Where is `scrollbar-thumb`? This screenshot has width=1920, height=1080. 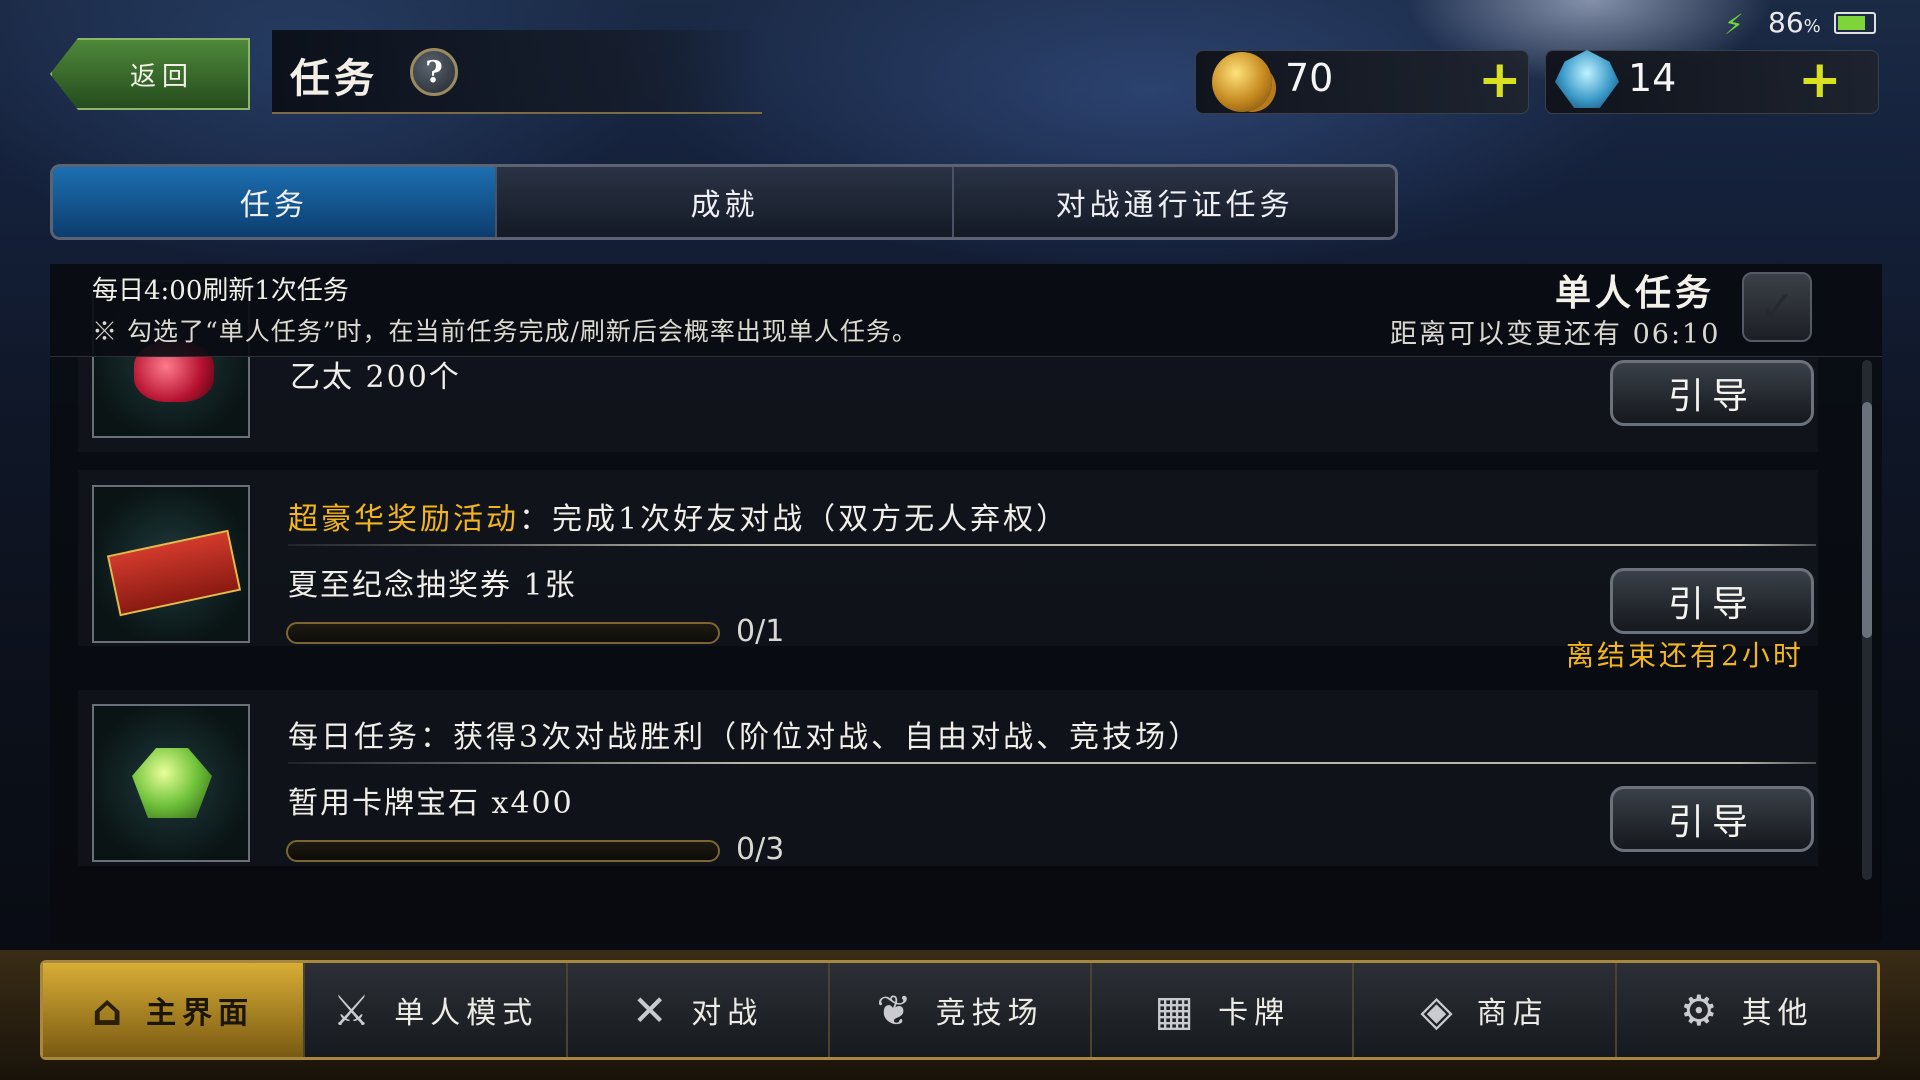 scrollbar-thumb is located at coordinates (1867, 520).